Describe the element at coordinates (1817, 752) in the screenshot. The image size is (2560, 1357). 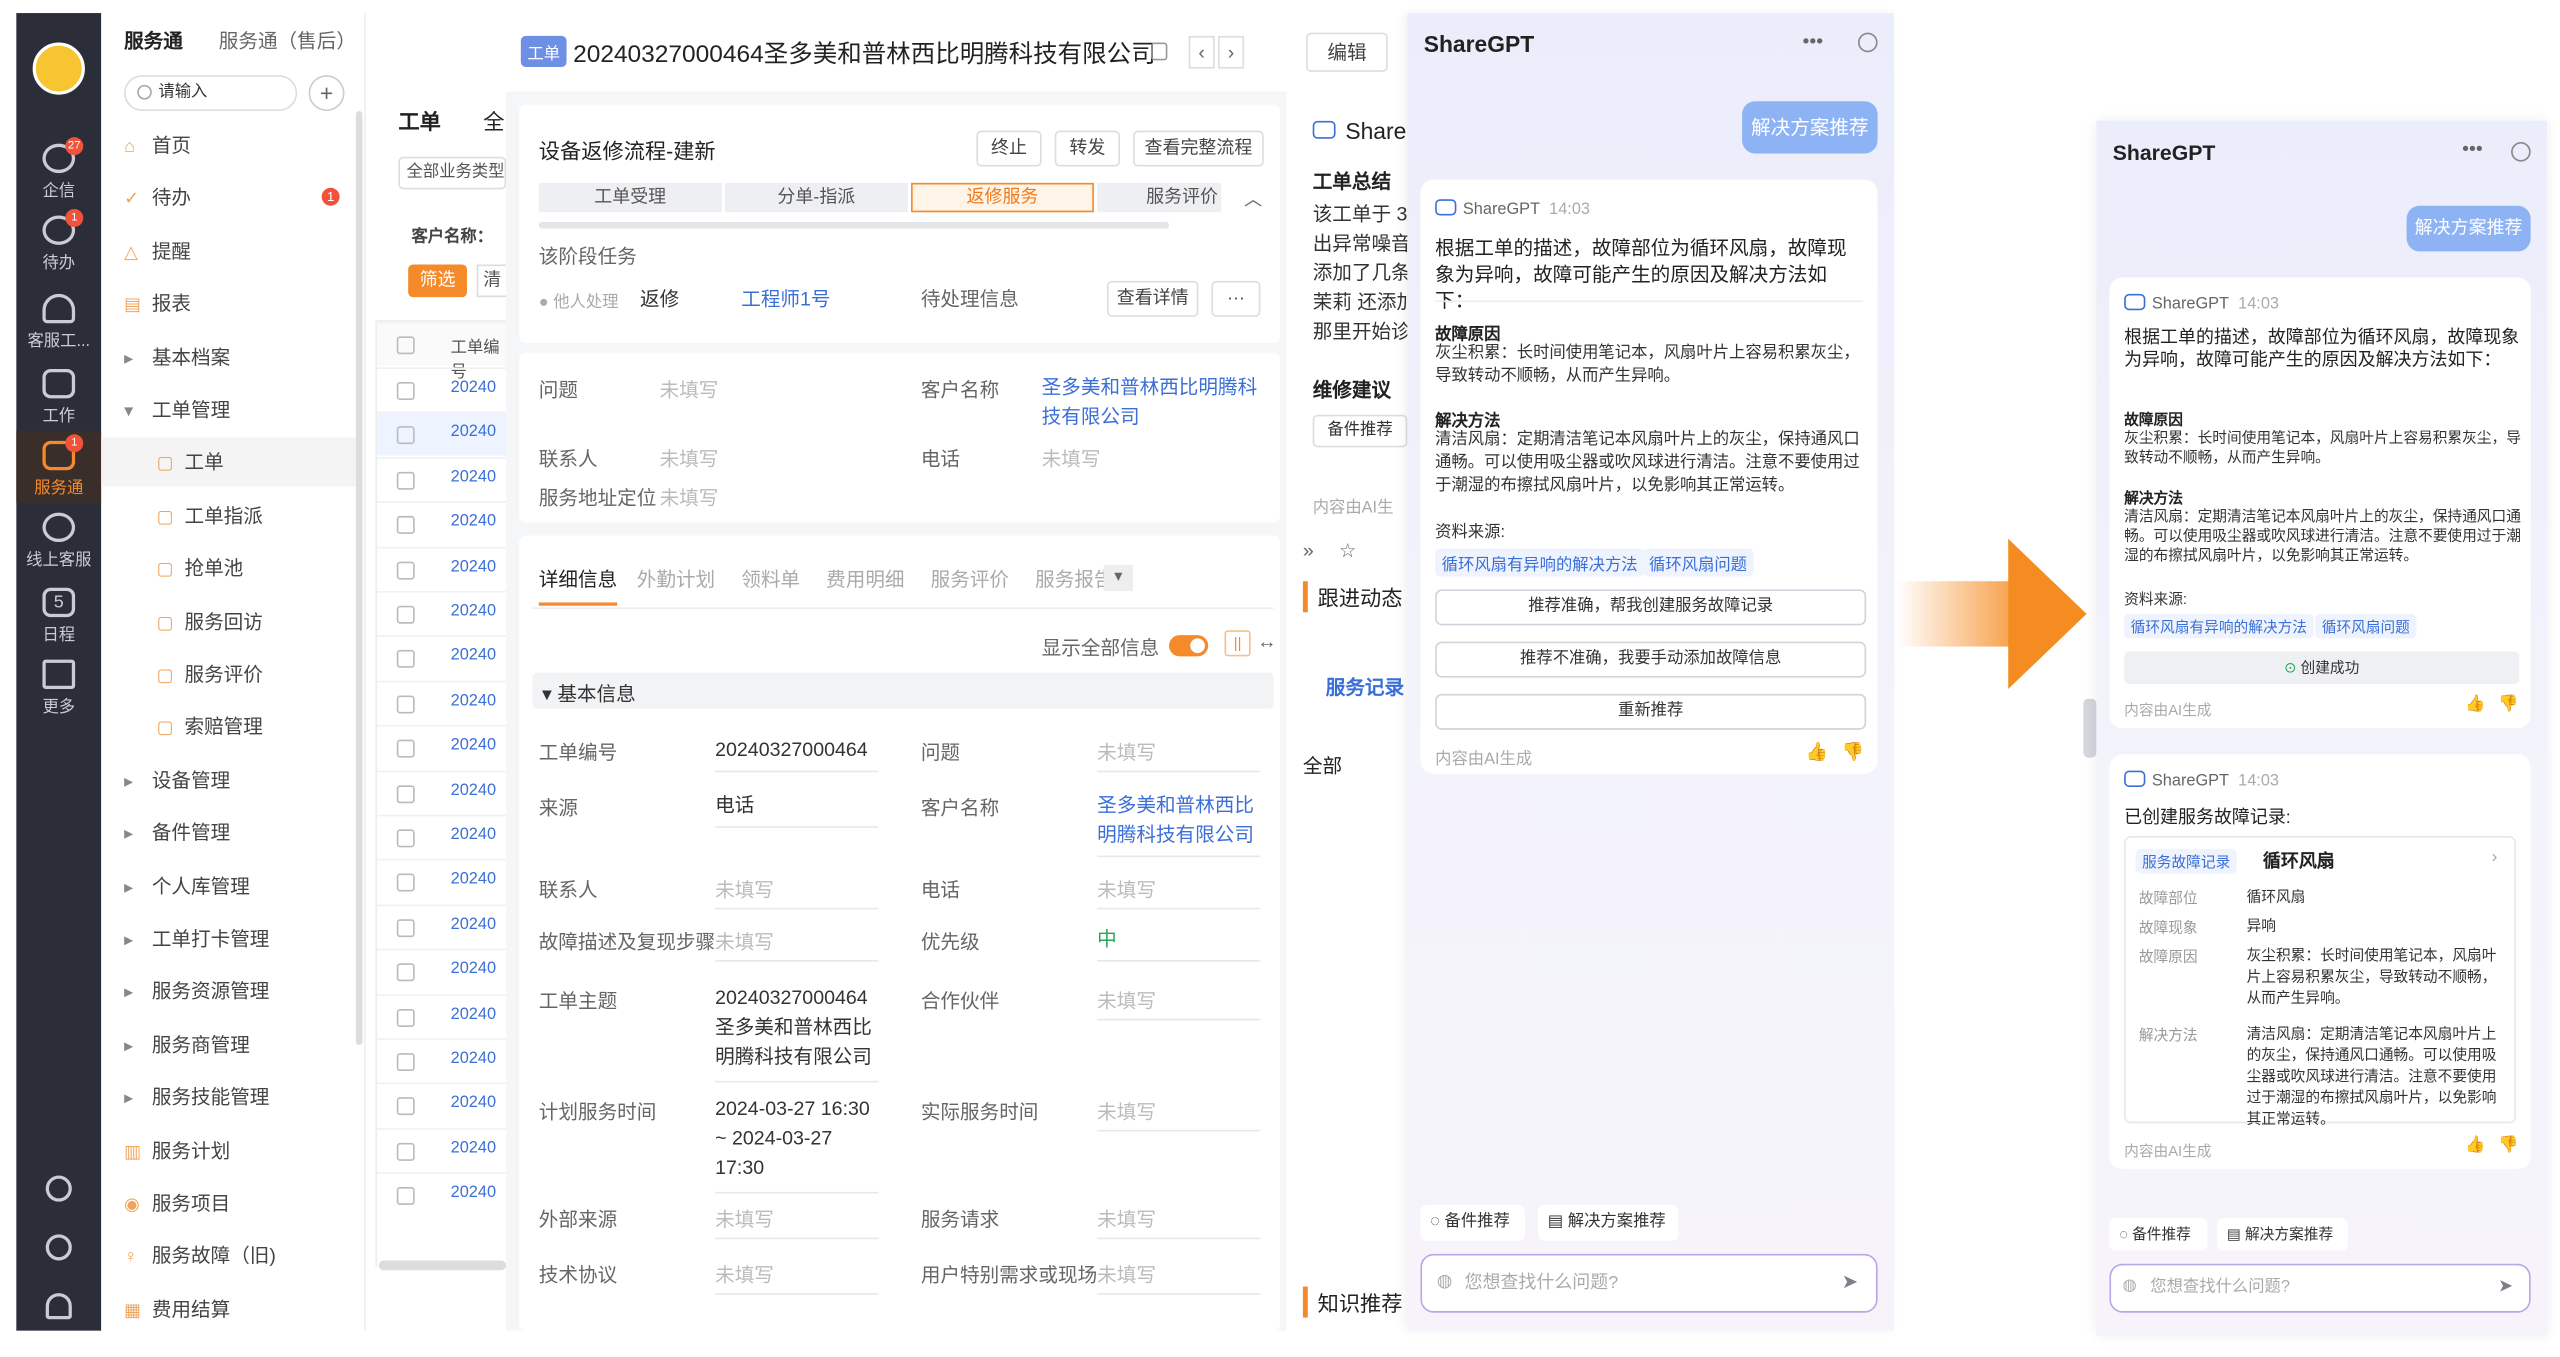
I see `thumbs-up-icon: 👍` at that location.